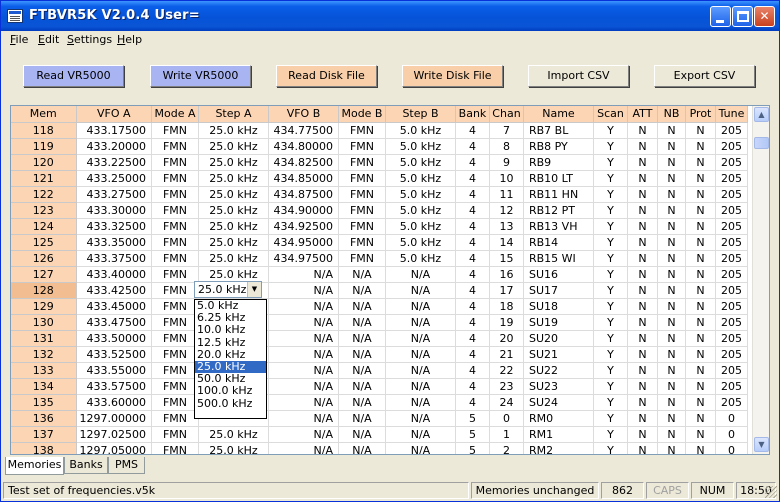 The height and width of the screenshot is (502, 780). I want to click on column-header: Tune, so click(731, 114).